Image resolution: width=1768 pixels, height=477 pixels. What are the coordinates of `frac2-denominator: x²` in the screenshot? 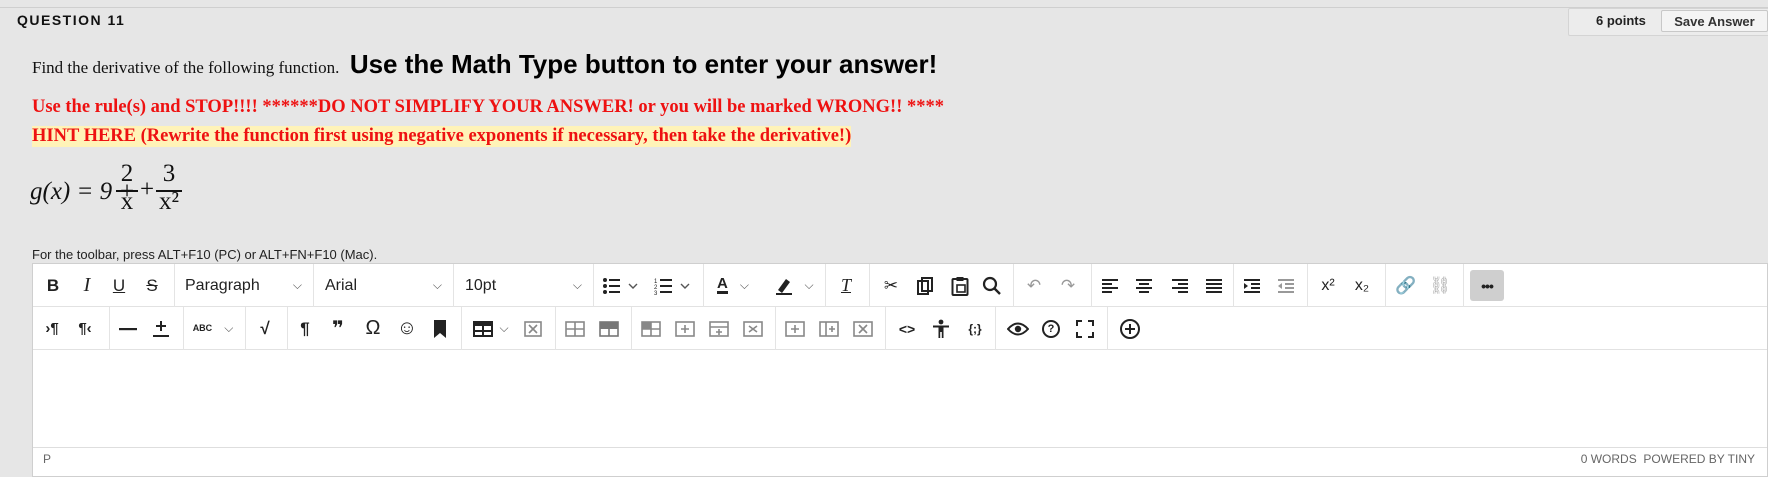 It's located at (169, 201).